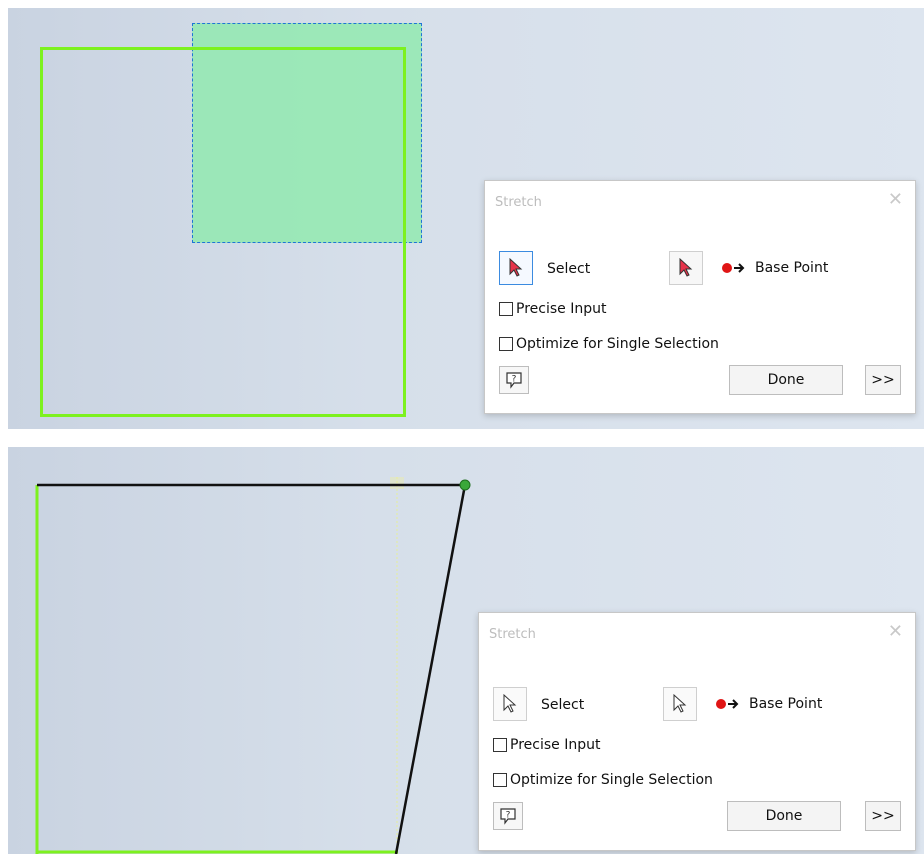 The height and width of the screenshot is (854, 924). Describe the element at coordinates (430, 669) in the screenshot. I see `stretched-right-edge` at that location.